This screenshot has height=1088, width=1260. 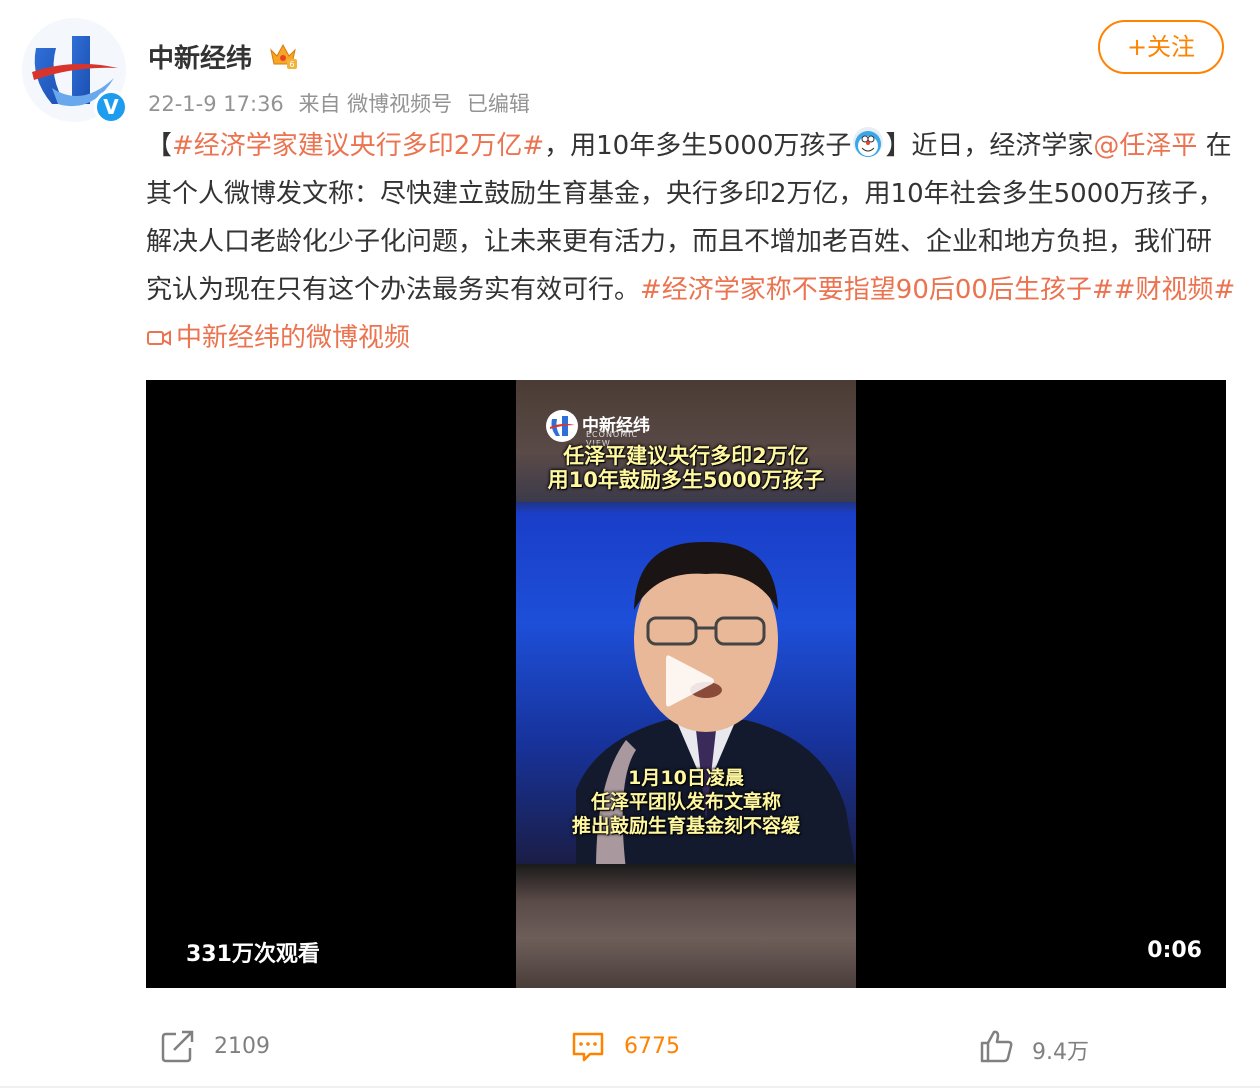 I want to click on comment-count: 6775, so click(x=652, y=1046).